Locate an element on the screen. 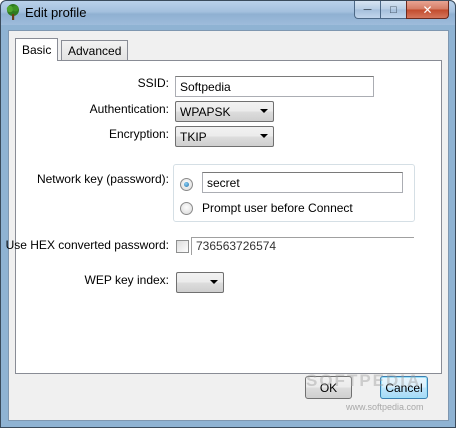 The width and height of the screenshot is (456, 428). prompt-user-radio is located at coordinates (186, 208).